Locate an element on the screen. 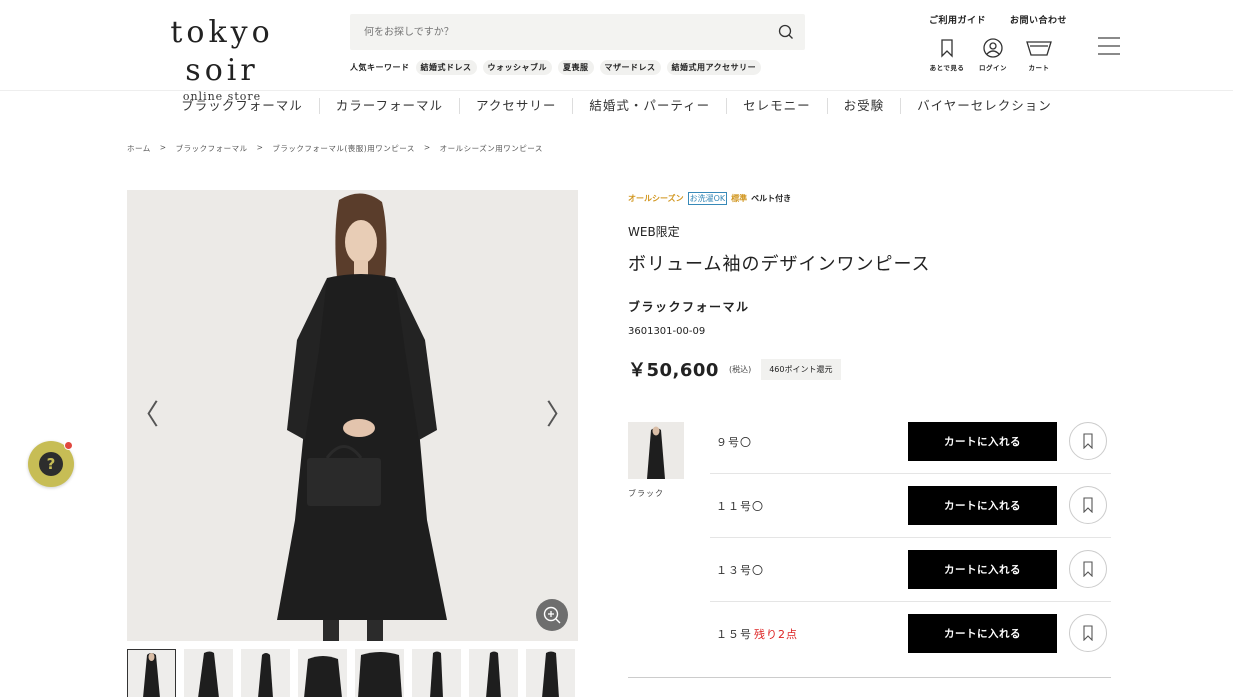 The width and height of the screenshot is (1233, 697). size-row: １３号〇 カートに入れる is located at coordinates (910, 570).